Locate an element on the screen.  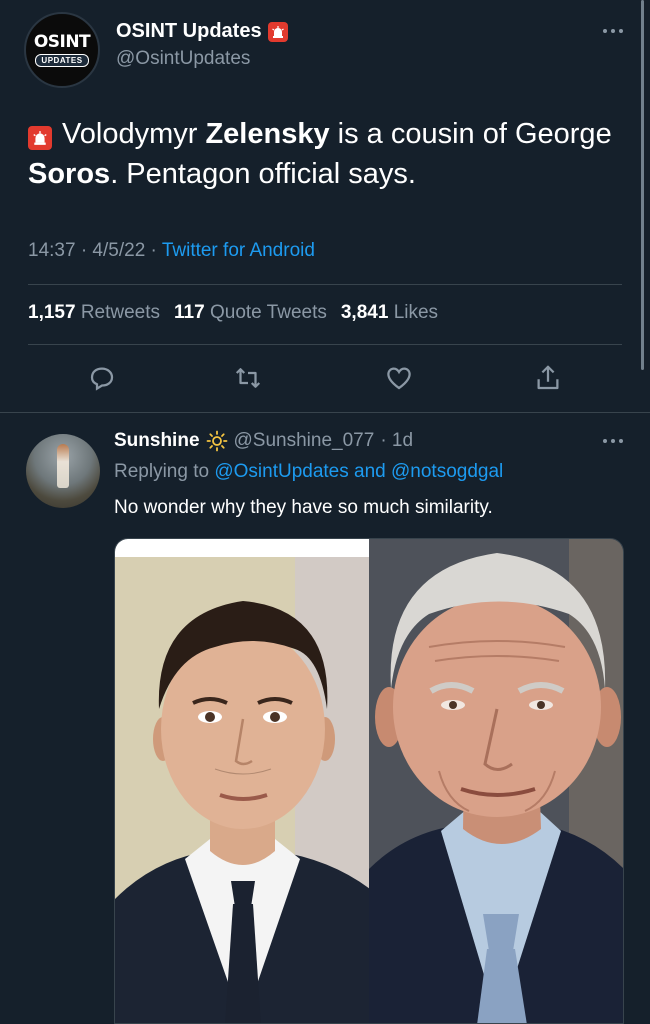
tweet-text-bold: Soros is located at coordinates (69, 174).